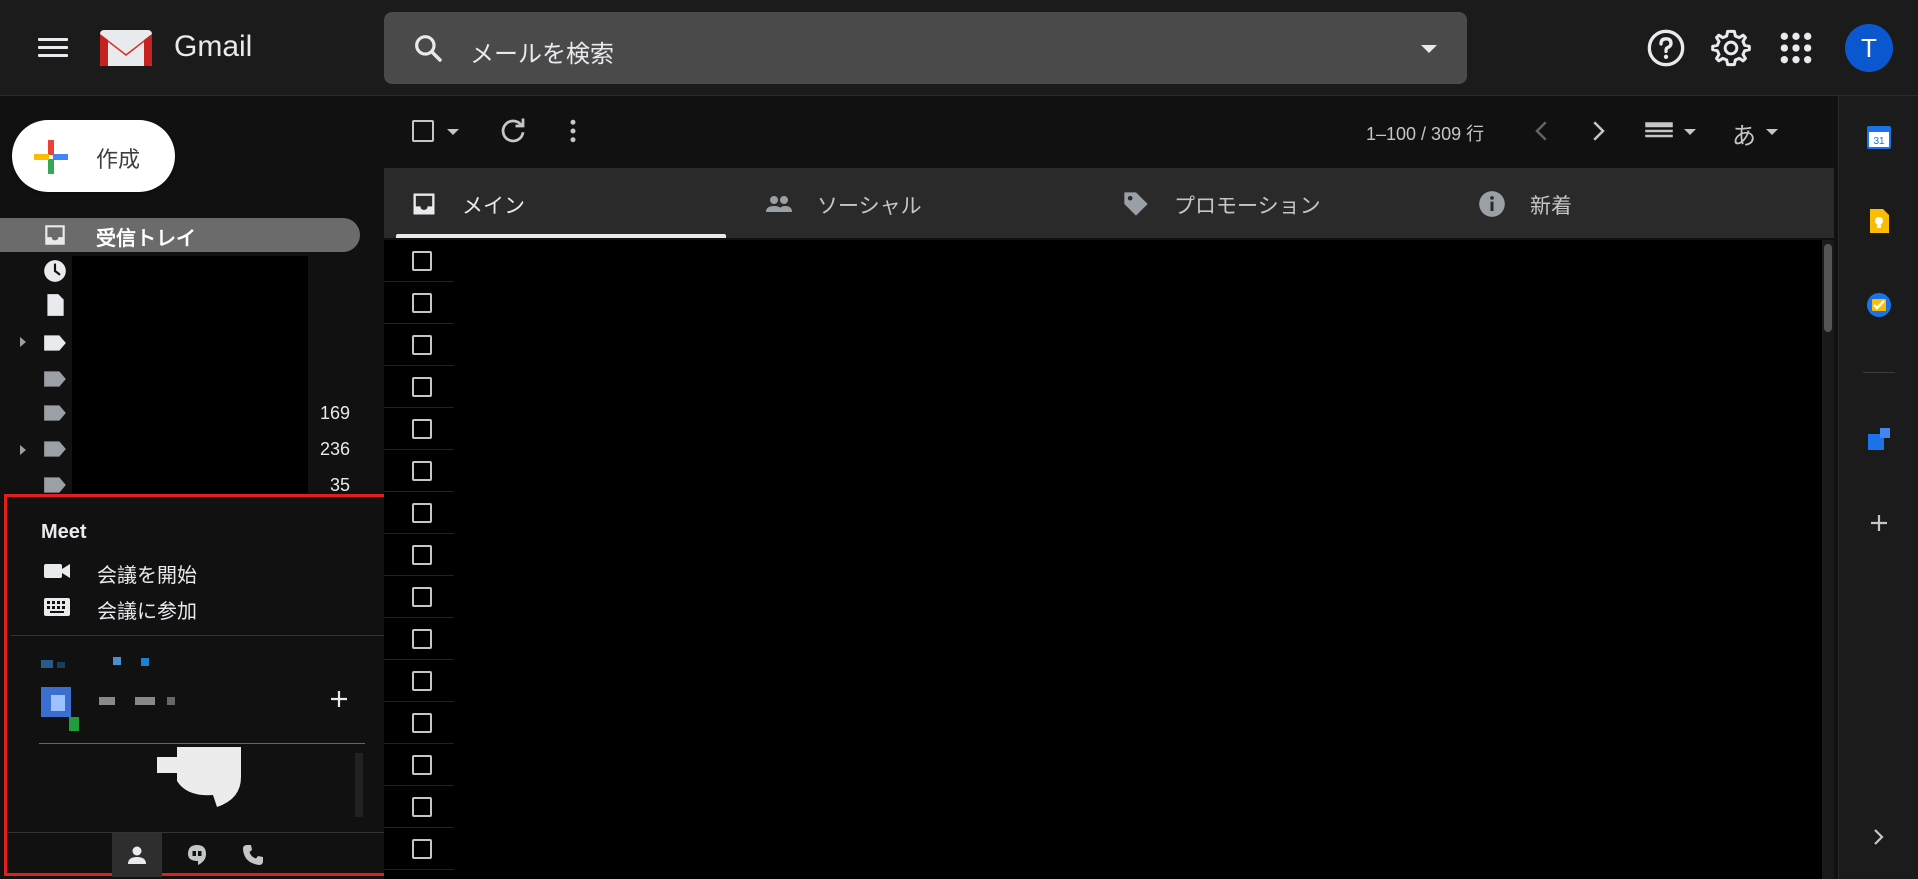 Image resolution: width=1918 pixels, height=879 pixels. I want to click on chevron-right-icon, so click(1879, 837).